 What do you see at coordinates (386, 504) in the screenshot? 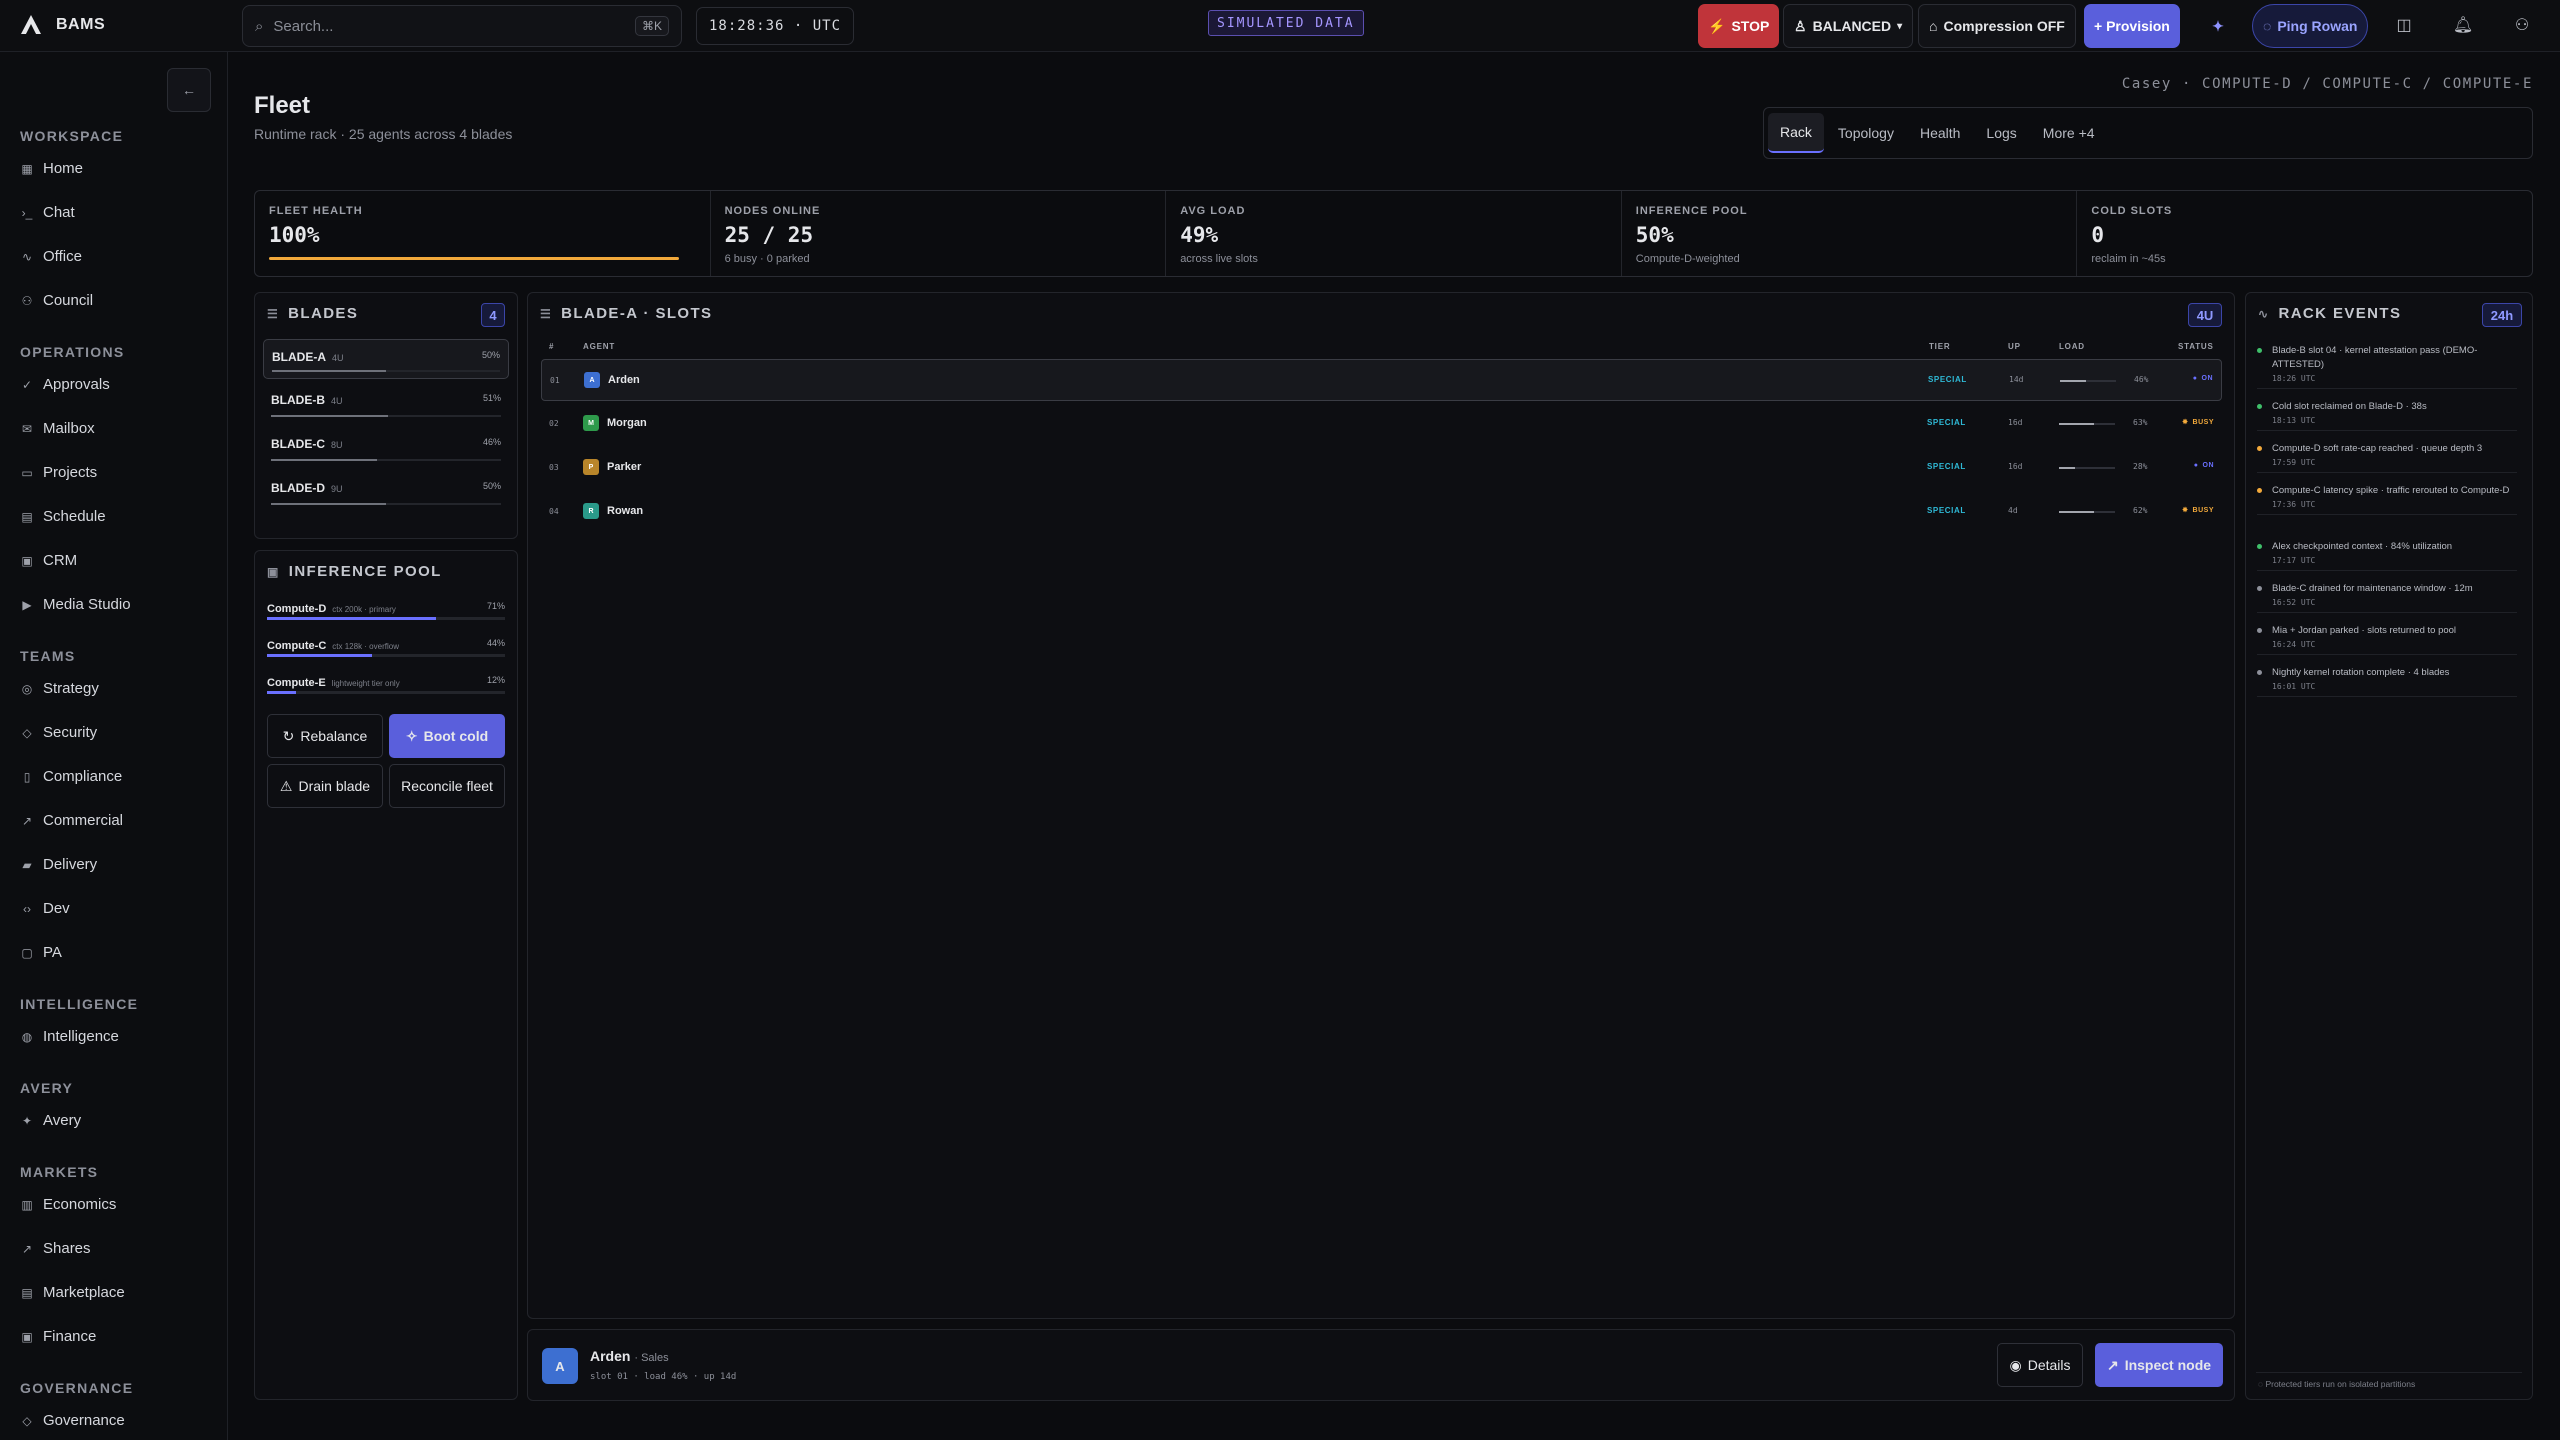
I see `blade-load-bar` at bounding box center [386, 504].